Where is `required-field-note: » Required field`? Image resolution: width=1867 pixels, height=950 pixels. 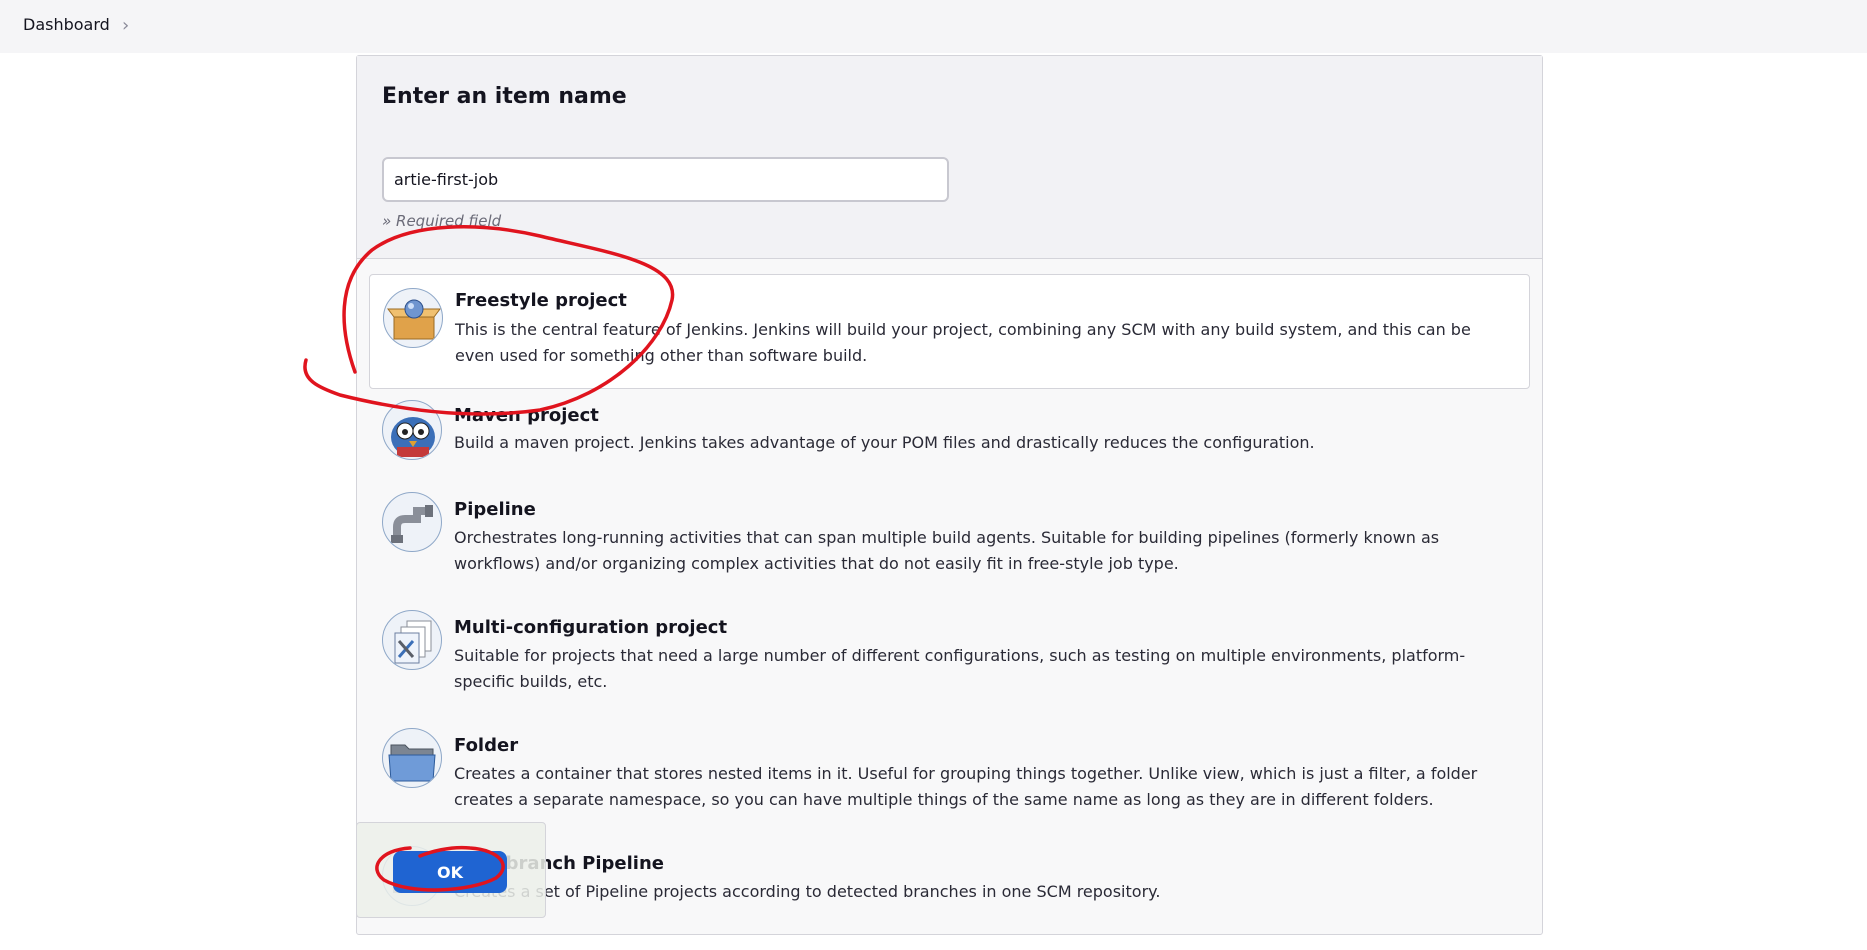 required-field-note: » Required field is located at coordinates (442, 221).